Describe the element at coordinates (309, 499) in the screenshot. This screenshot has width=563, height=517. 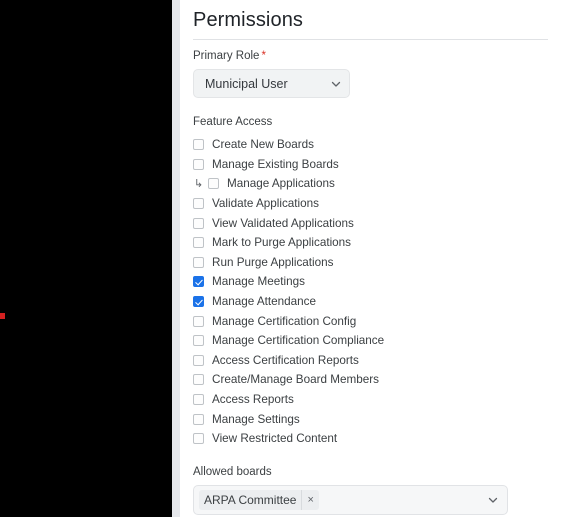
I see `close-icon: ×` at that location.